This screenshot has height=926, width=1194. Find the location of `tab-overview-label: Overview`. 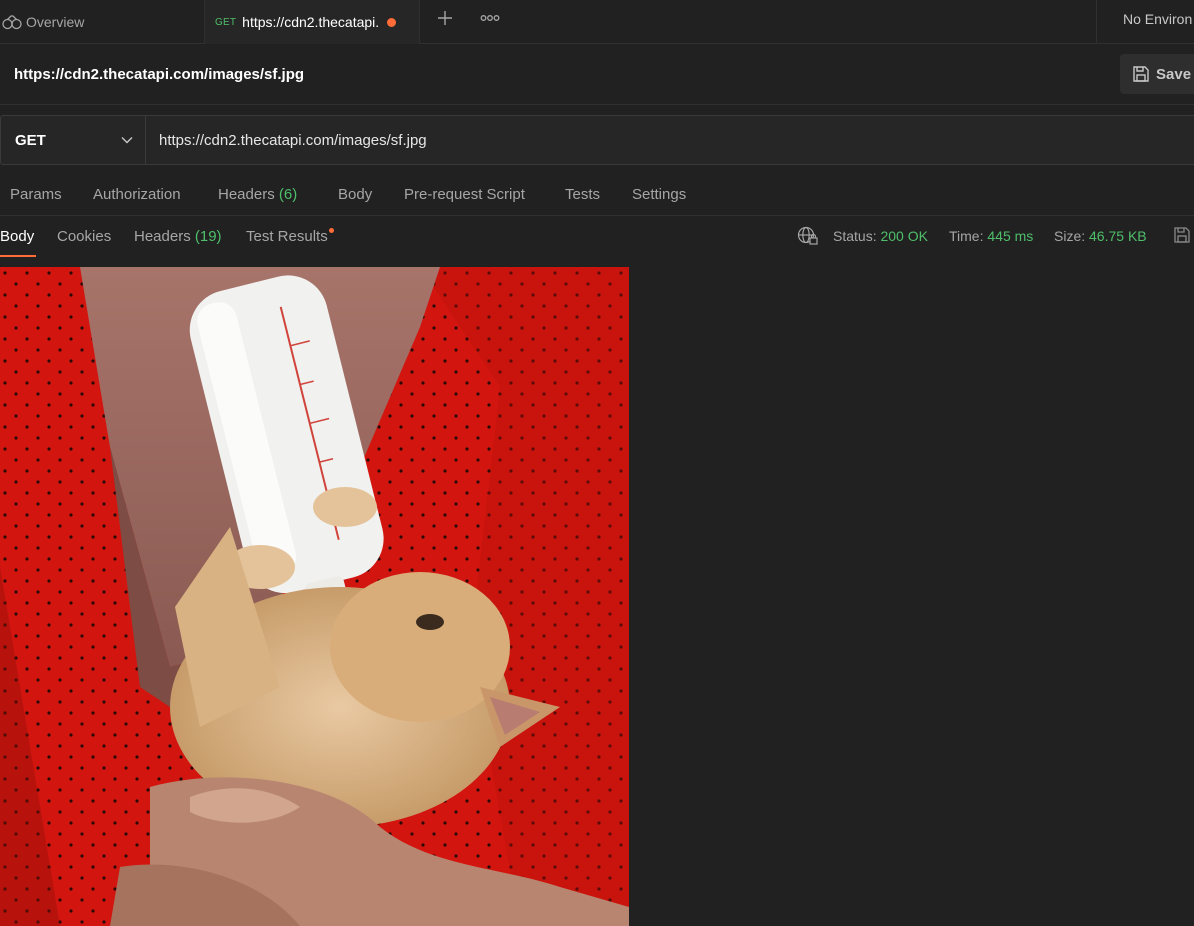

tab-overview-label: Overview is located at coordinates (55, 22).